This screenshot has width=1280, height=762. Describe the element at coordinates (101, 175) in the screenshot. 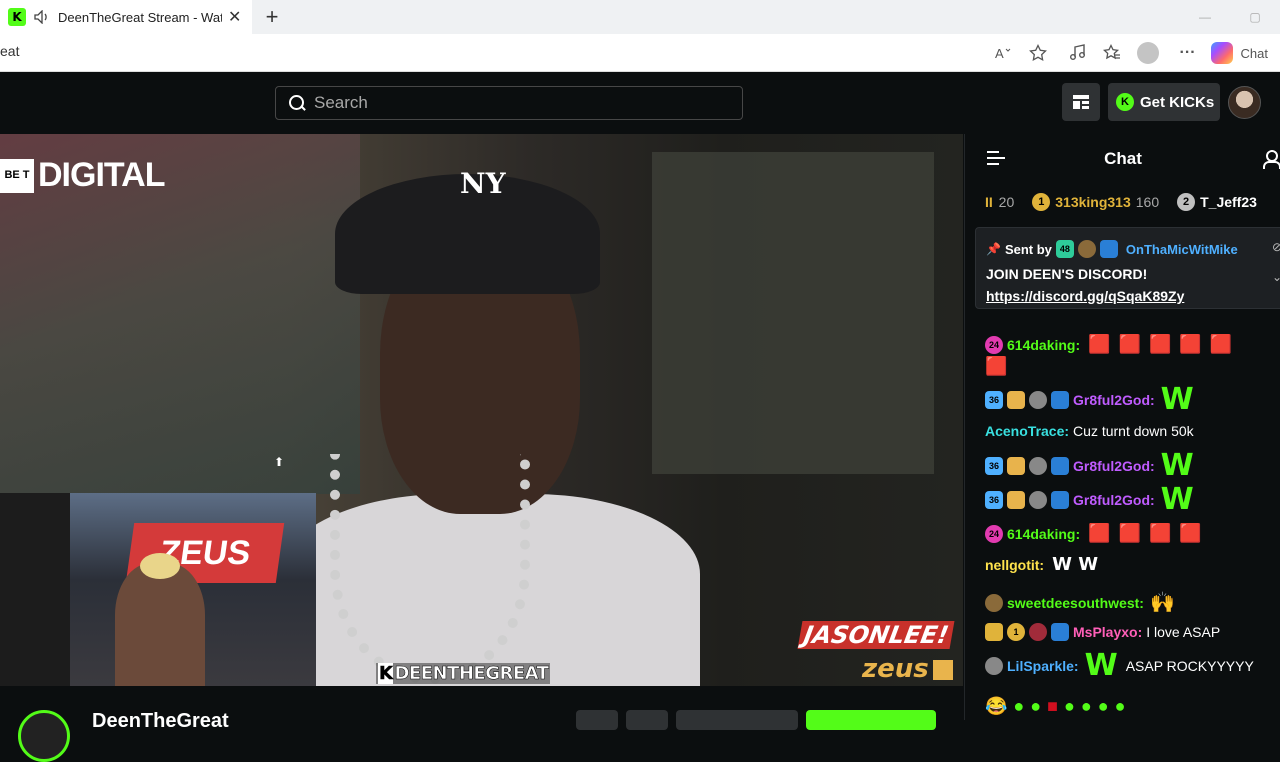

I see `bet-logo-text: DIGITAL` at that location.